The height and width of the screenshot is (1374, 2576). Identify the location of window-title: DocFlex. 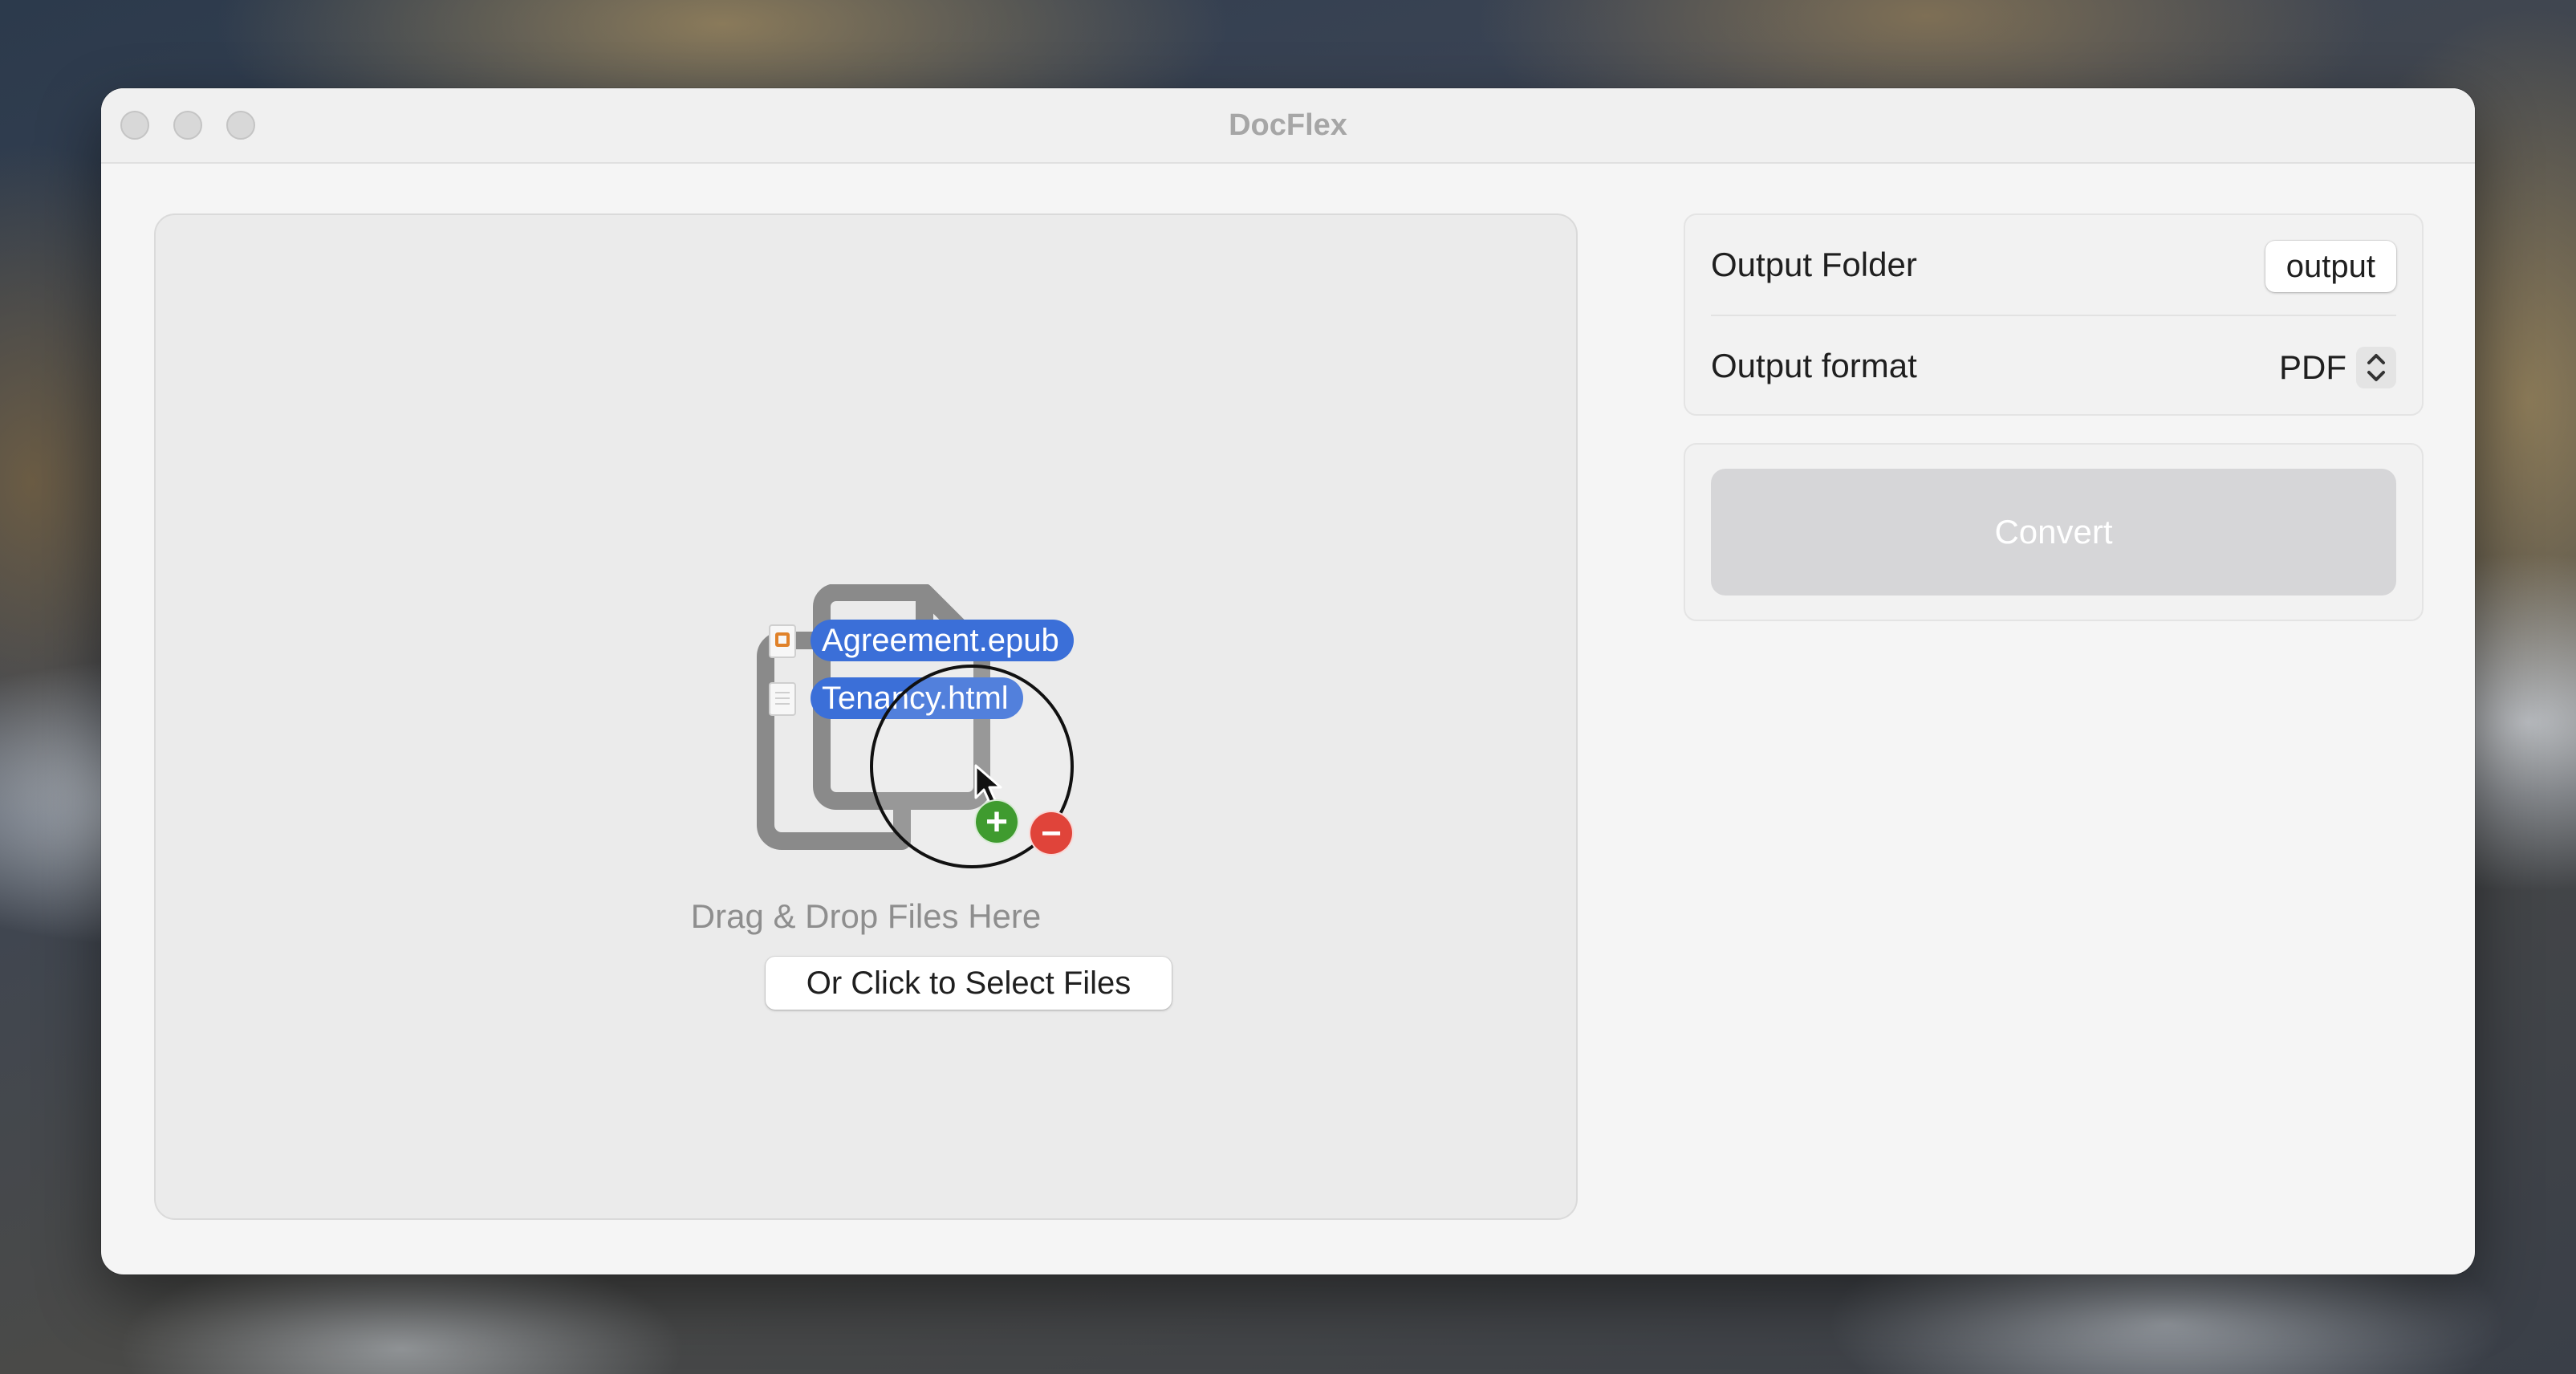
(1288, 125).